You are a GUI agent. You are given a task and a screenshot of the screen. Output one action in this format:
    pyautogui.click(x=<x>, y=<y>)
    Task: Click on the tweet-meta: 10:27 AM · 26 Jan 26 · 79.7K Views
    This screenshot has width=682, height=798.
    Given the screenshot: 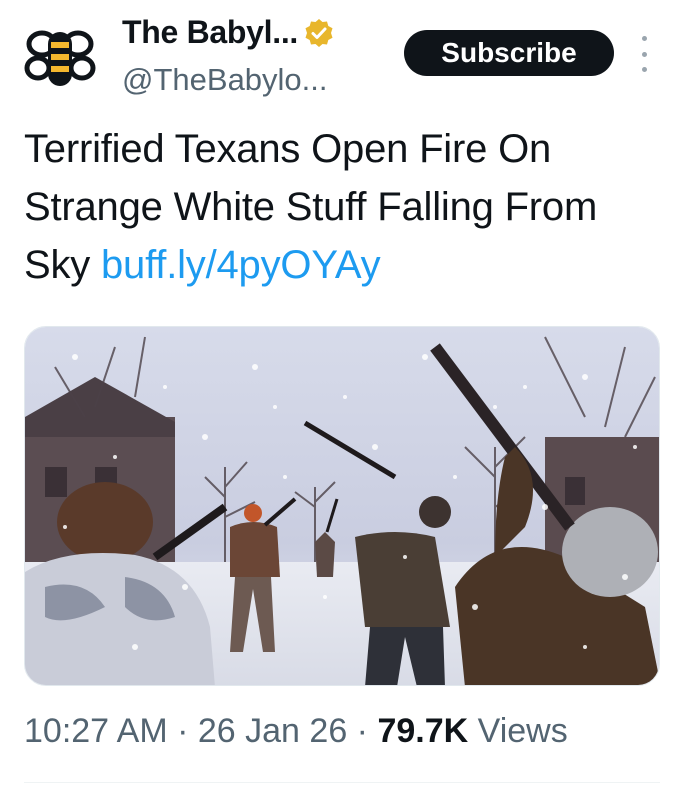 What is the action you would take?
    pyautogui.click(x=296, y=731)
    